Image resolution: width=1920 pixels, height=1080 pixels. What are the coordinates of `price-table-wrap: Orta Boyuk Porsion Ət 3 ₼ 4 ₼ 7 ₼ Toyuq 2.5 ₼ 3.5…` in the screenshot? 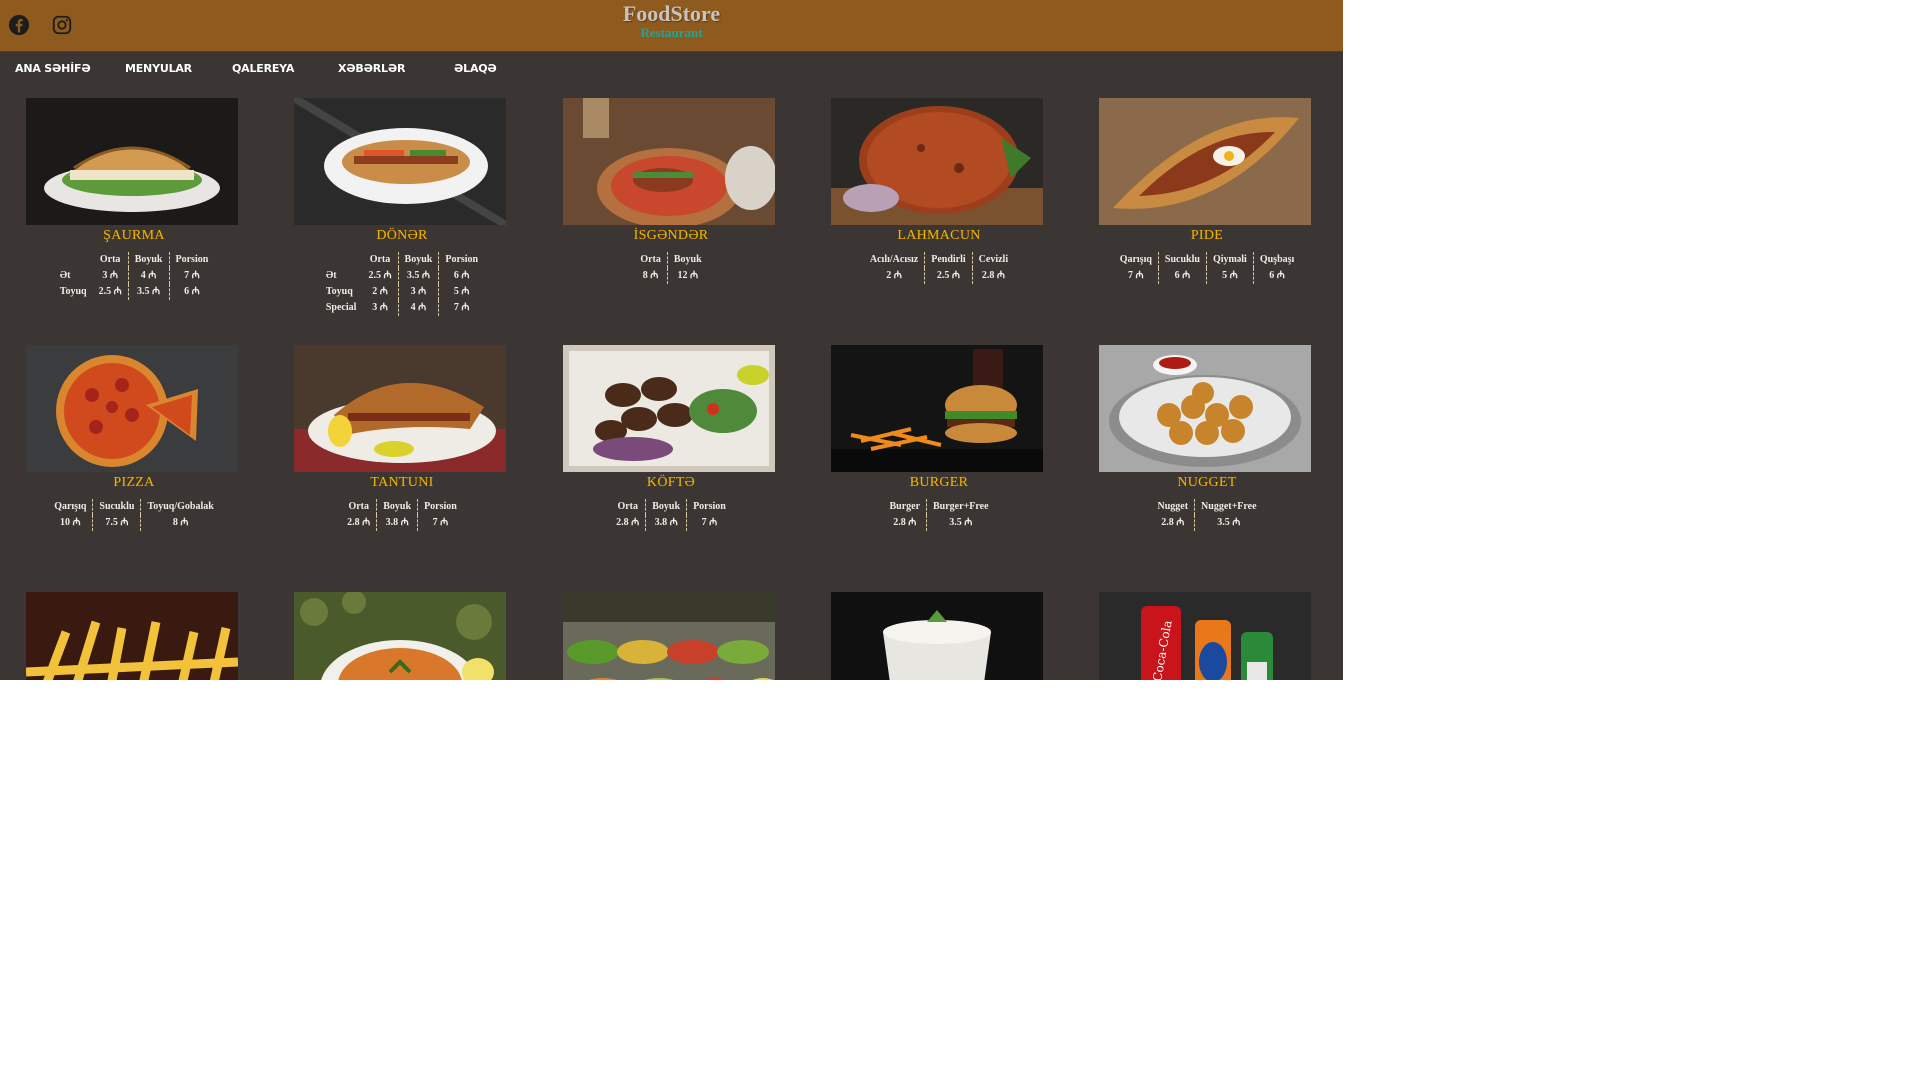 It's located at (134, 276).